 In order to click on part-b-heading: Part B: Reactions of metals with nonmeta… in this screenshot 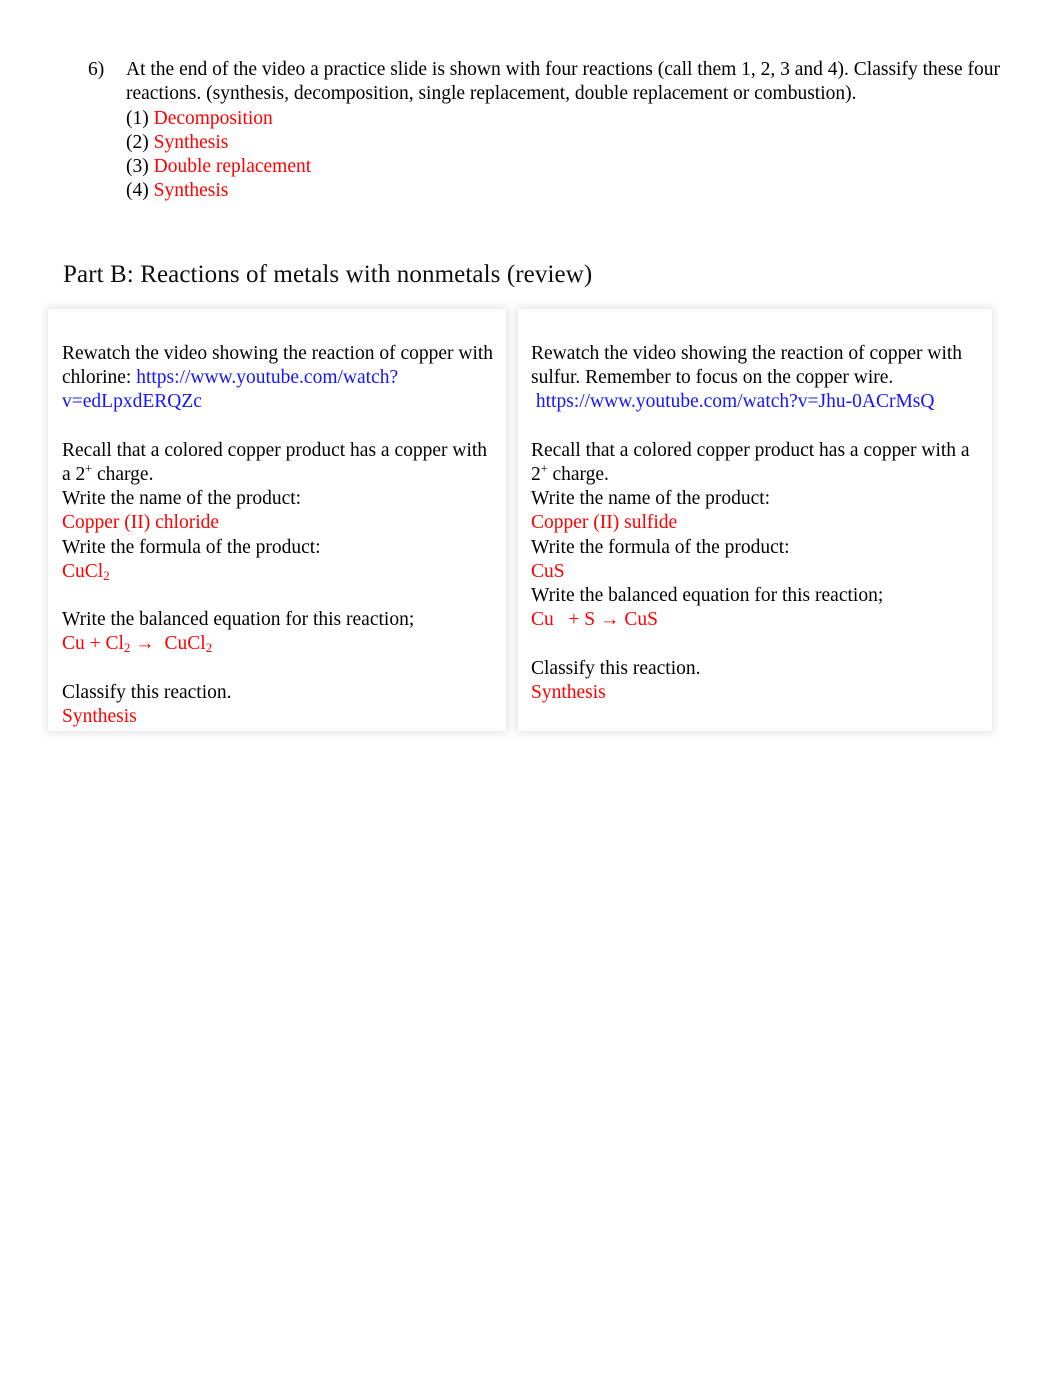, I will do `click(328, 274)`.